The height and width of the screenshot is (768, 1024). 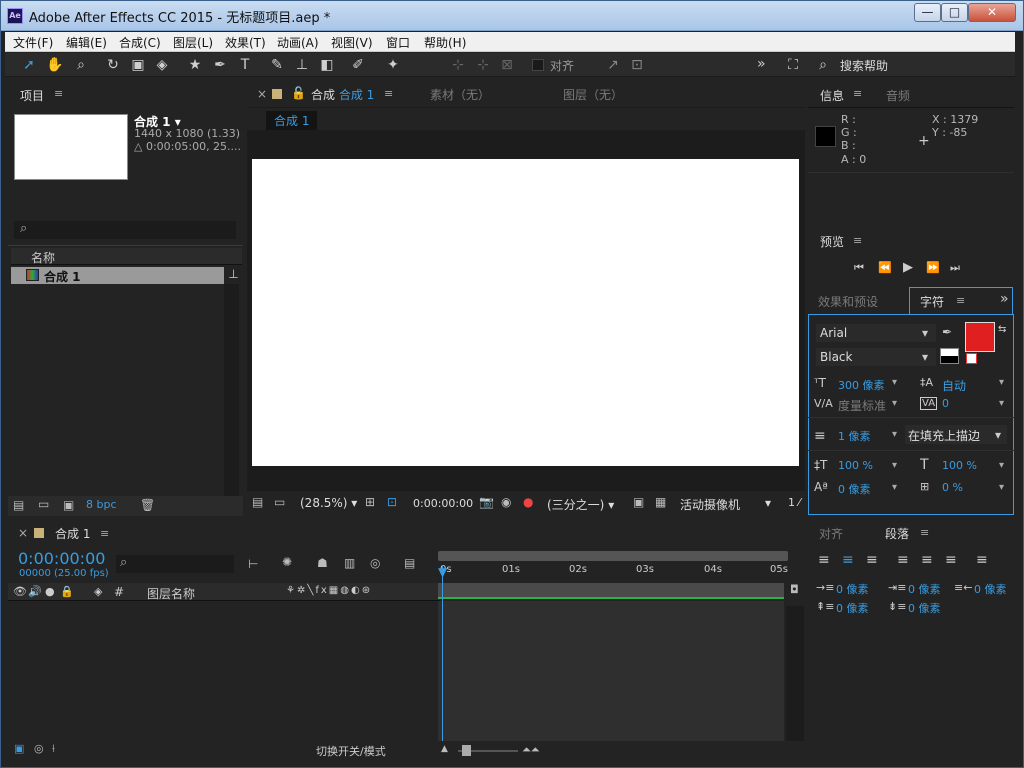 What do you see at coordinates (954, 12) in the screenshot?
I see `maximize-button: □` at bounding box center [954, 12].